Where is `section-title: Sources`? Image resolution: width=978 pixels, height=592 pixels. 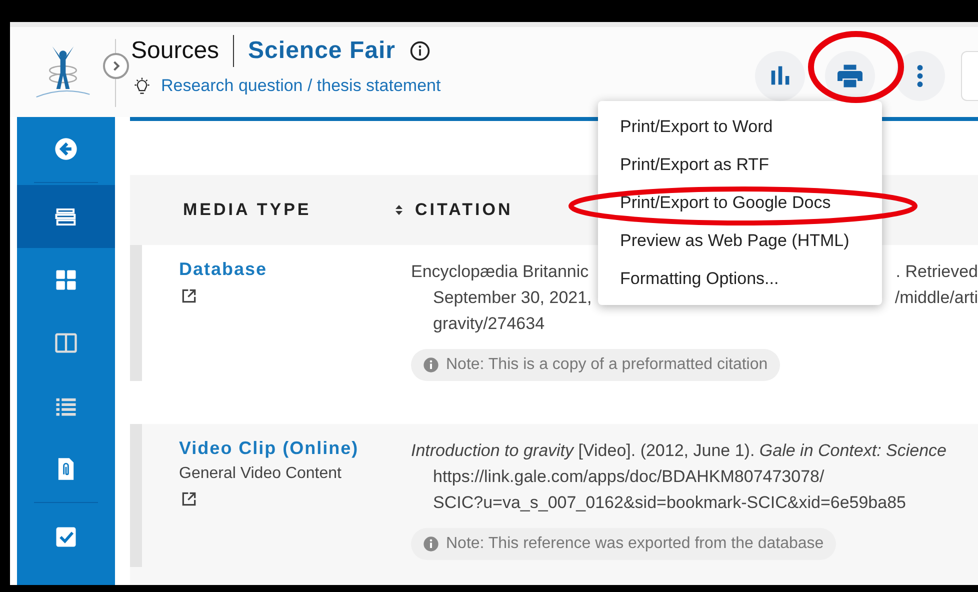
section-title: Sources is located at coordinates (175, 51).